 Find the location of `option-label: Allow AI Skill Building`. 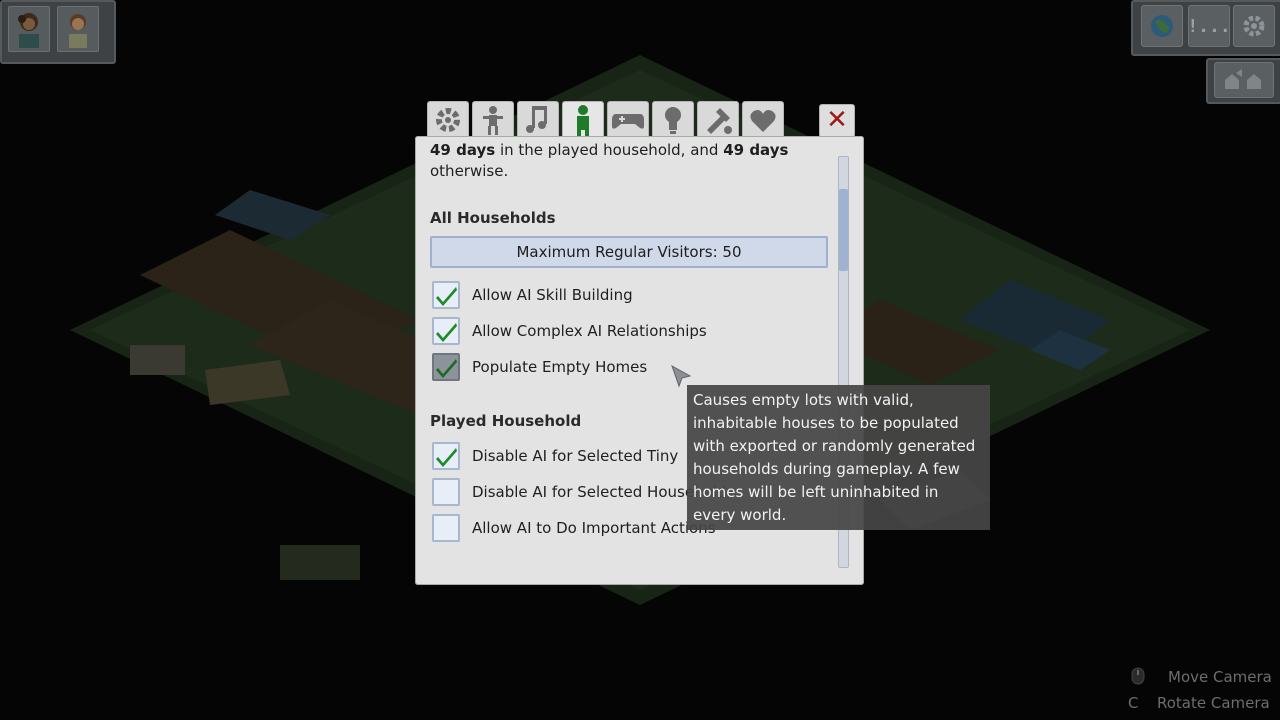

option-label: Allow AI Skill Building is located at coordinates (552, 295).